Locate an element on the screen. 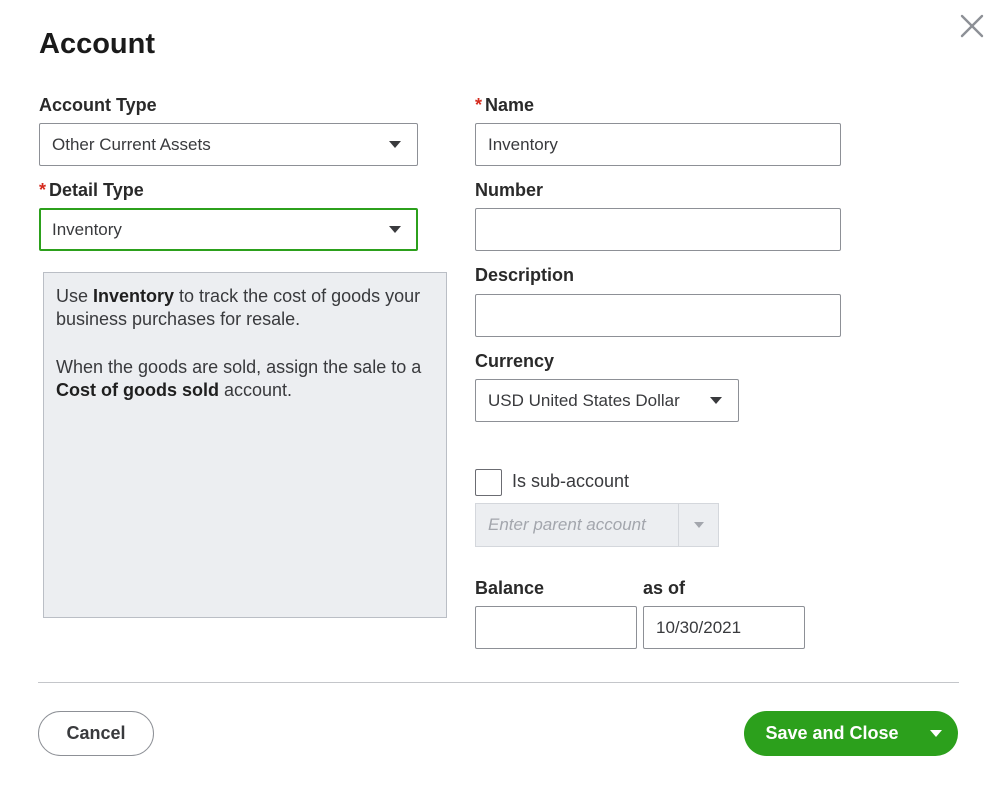 This screenshot has width=999, height=797. save-button-group: Save and Close is located at coordinates (851, 733).